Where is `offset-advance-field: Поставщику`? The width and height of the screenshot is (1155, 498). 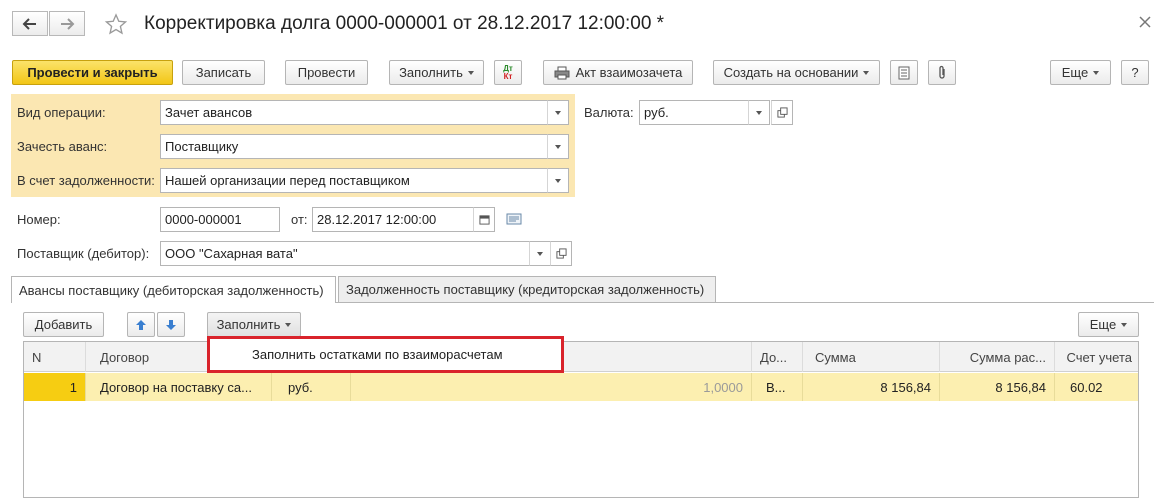
offset-advance-field: Поставщику is located at coordinates (354, 146).